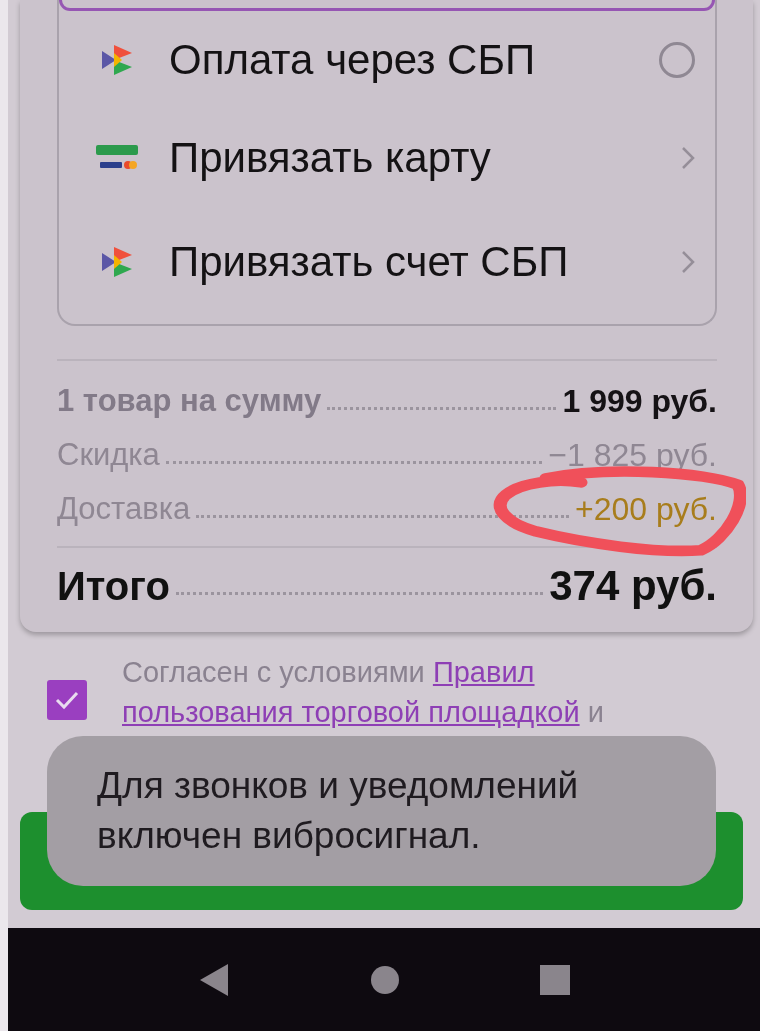 The height and width of the screenshot is (1031, 760). What do you see at coordinates (639, 401) in the screenshot?
I see `summary-value: 1 999 руб.` at bounding box center [639, 401].